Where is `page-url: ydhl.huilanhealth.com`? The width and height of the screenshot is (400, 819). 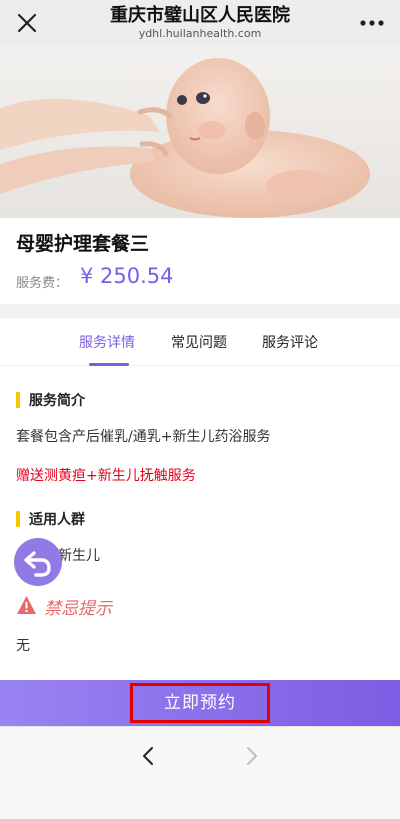
page-url: ydhl.huilanhealth.com is located at coordinates (200, 33).